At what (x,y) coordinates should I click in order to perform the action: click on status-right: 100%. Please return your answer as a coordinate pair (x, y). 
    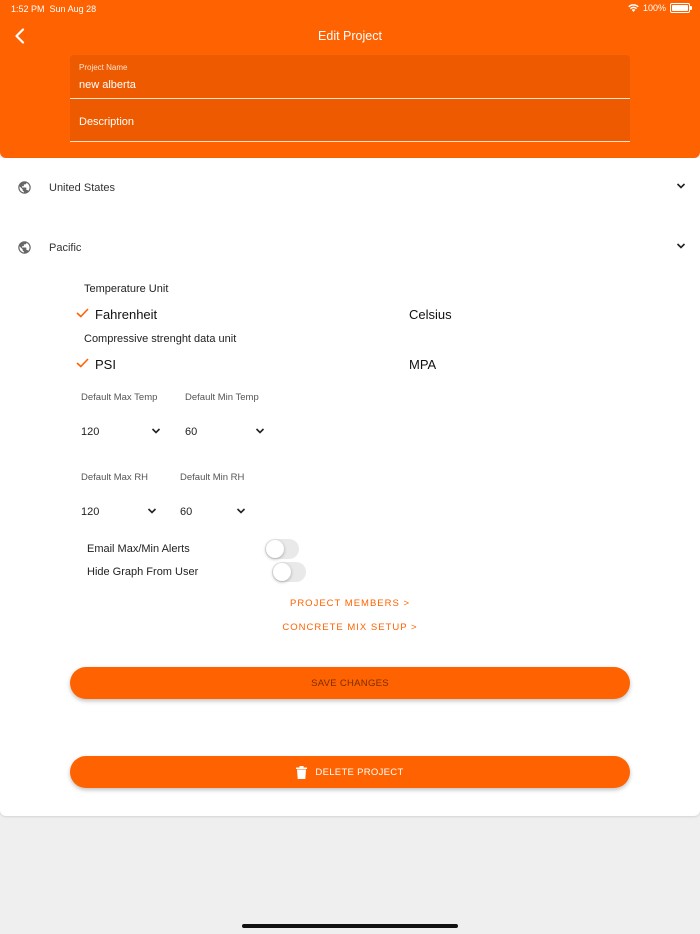
    Looking at the image, I should click on (660, 8).